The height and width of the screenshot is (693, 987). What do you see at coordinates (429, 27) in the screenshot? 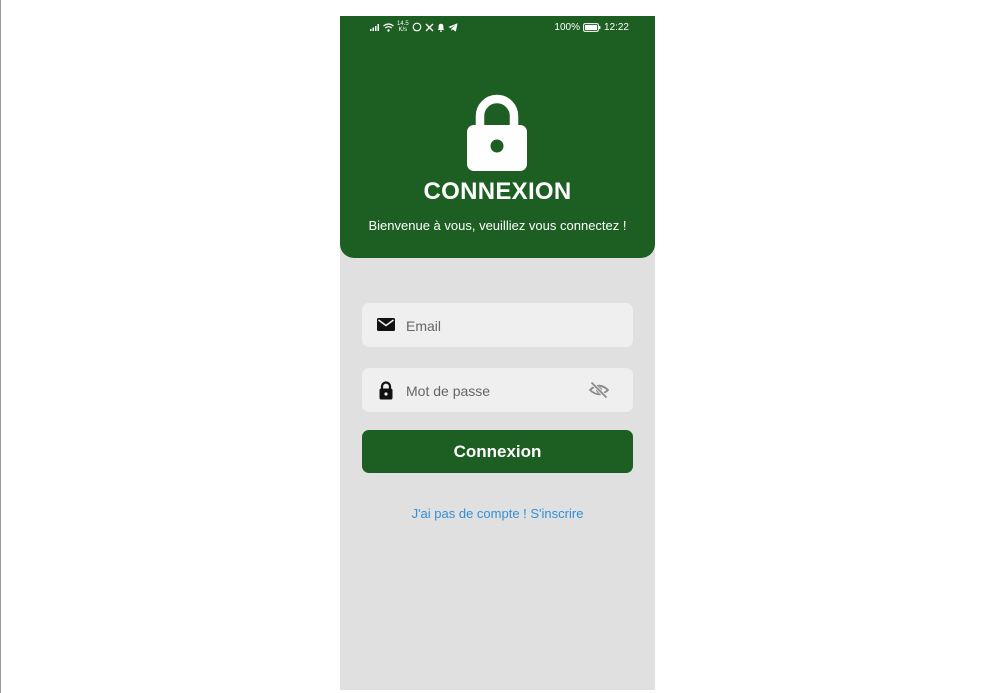
I see `x-twitter-icon` at bounding box center [429, 27].